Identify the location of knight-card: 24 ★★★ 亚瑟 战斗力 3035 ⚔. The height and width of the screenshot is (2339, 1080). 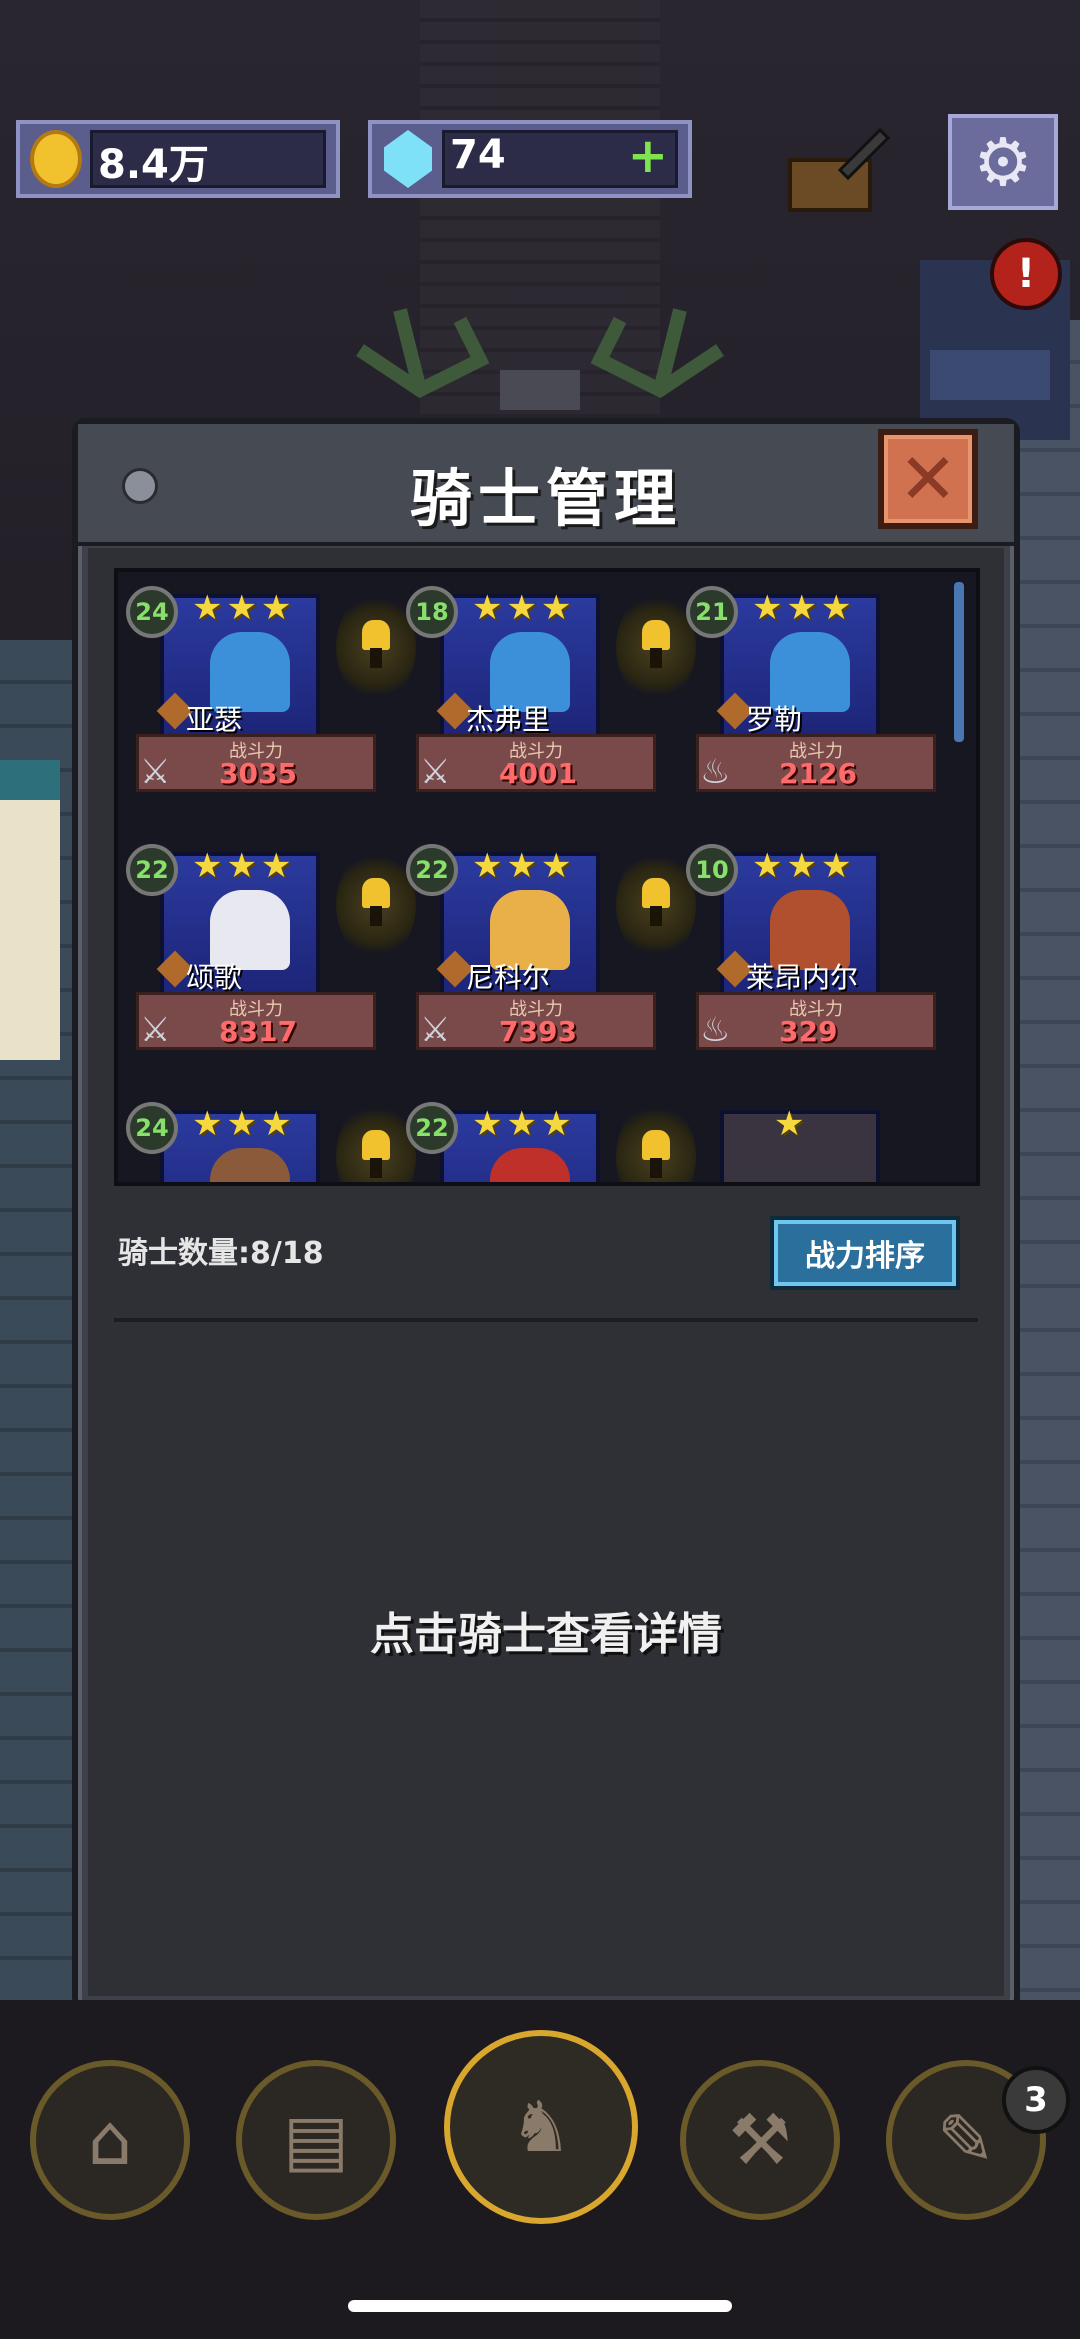
(251, 701).